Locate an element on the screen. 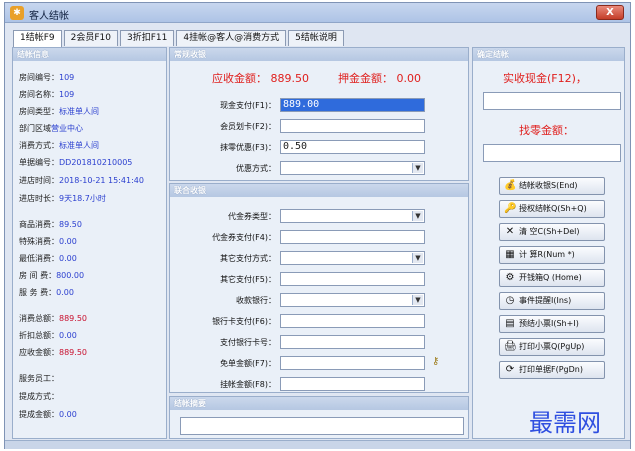  info-label: 商品消费： is located at coordinates (39, 224).